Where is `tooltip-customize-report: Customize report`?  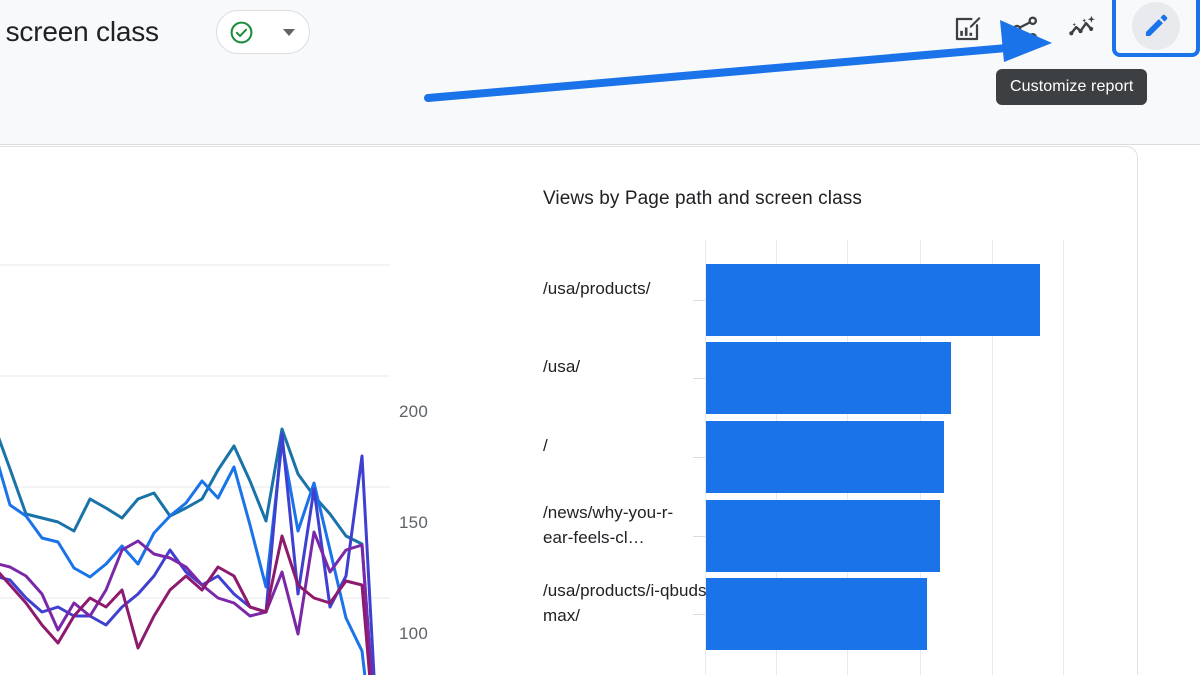
tooltip-customize-report: Customize report is located at coordinates (1072, 87).